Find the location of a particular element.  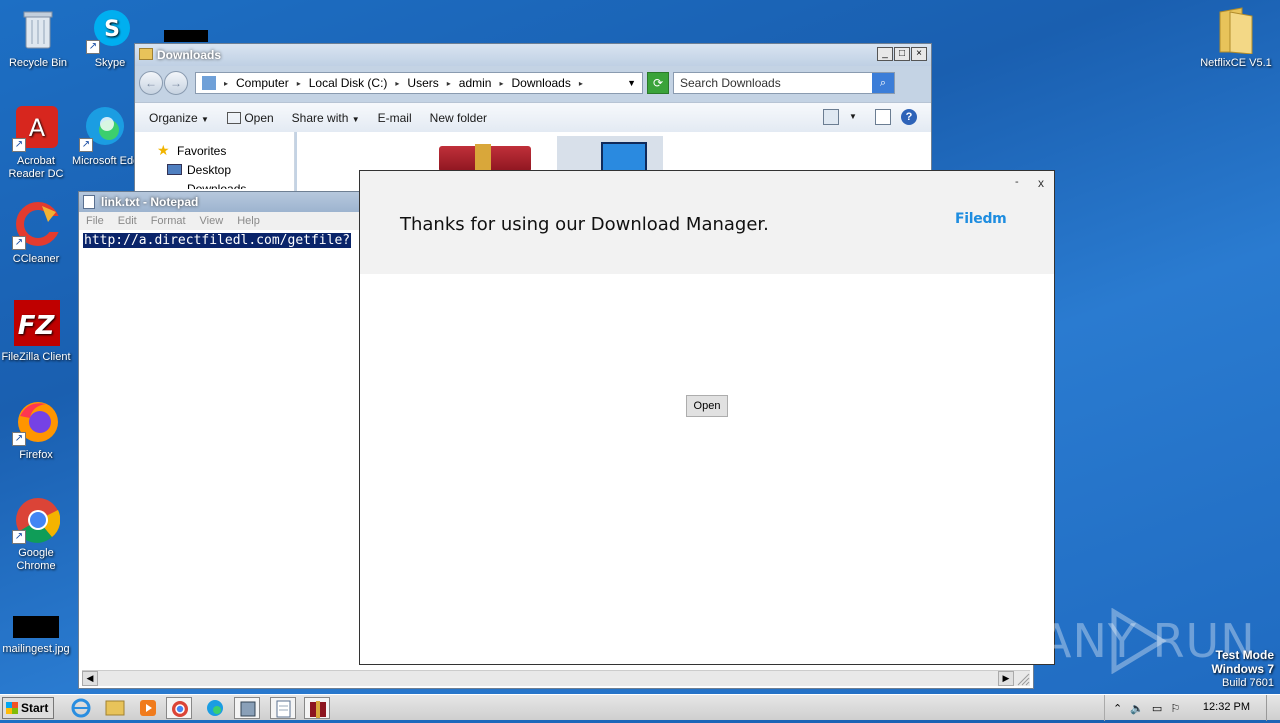

nav-item-downloads: Downloads is located at coordinates (216, 185).